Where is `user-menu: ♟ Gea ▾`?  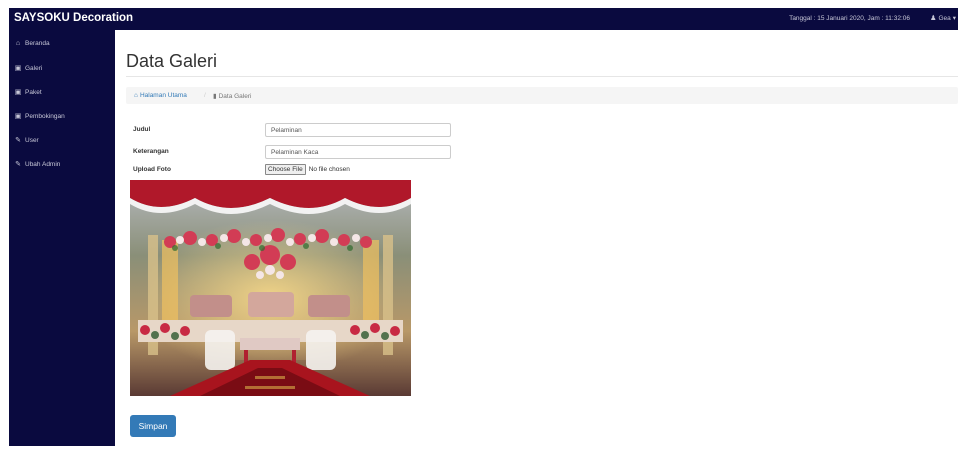 user-menu: ♟ Gea ▾ is located at coordinates (943, 18).